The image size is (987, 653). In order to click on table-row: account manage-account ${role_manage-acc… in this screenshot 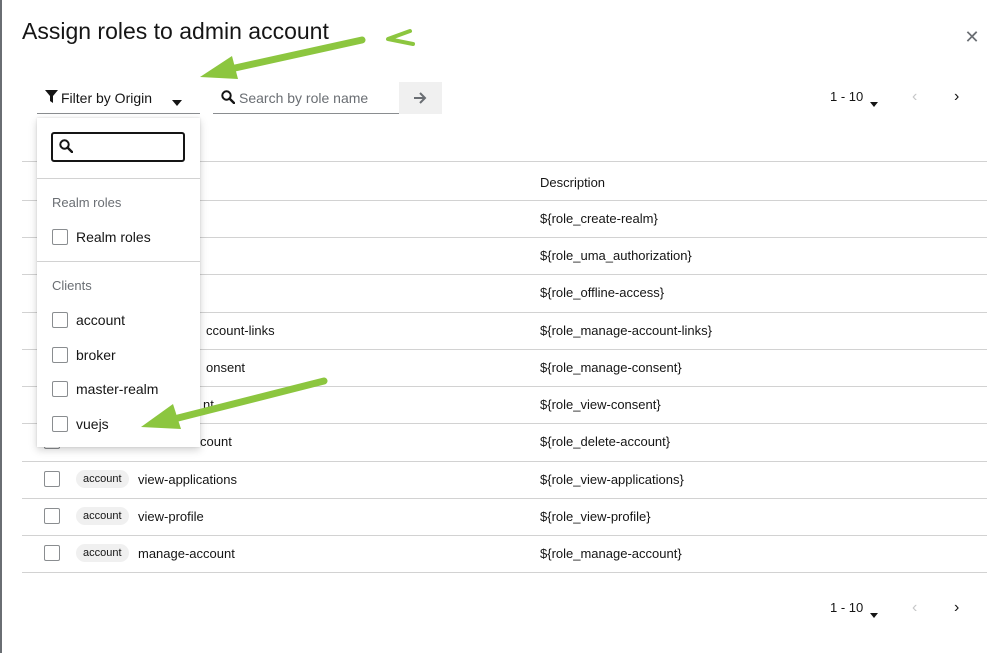, I will do `click(504, 553)`.